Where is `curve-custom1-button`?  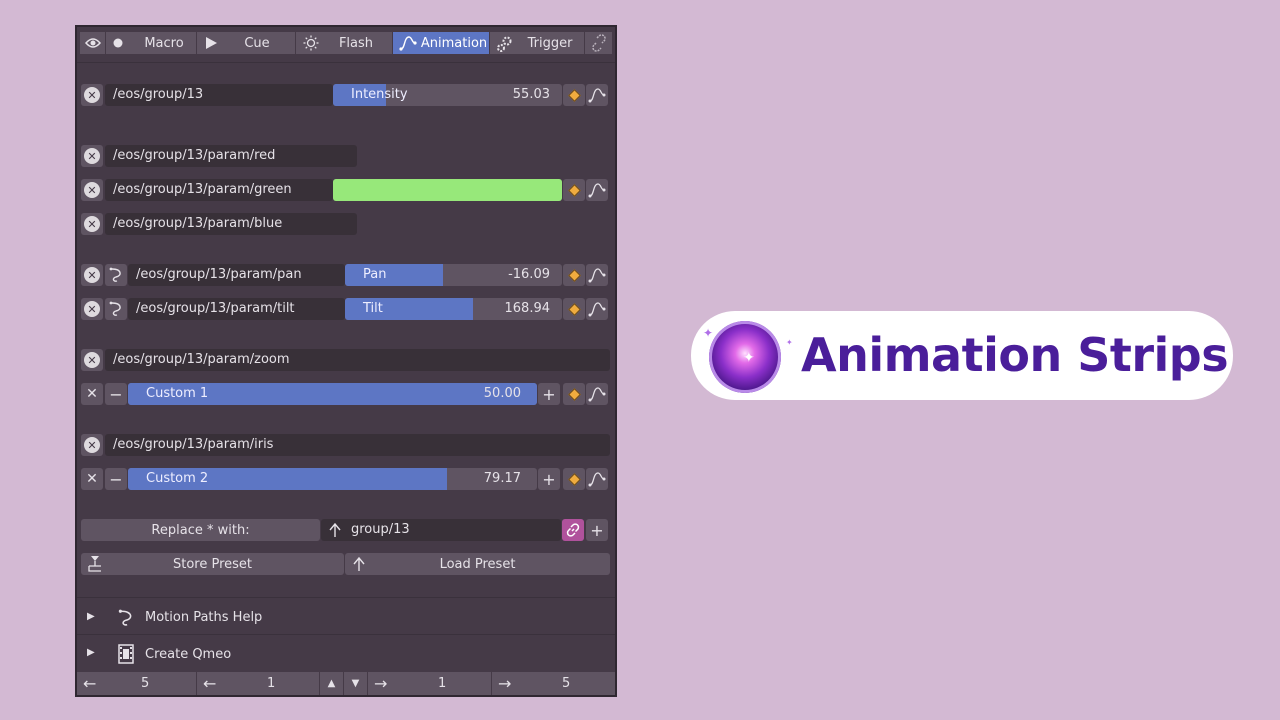 curve-custom1-button is located at coordinates (597, 394).